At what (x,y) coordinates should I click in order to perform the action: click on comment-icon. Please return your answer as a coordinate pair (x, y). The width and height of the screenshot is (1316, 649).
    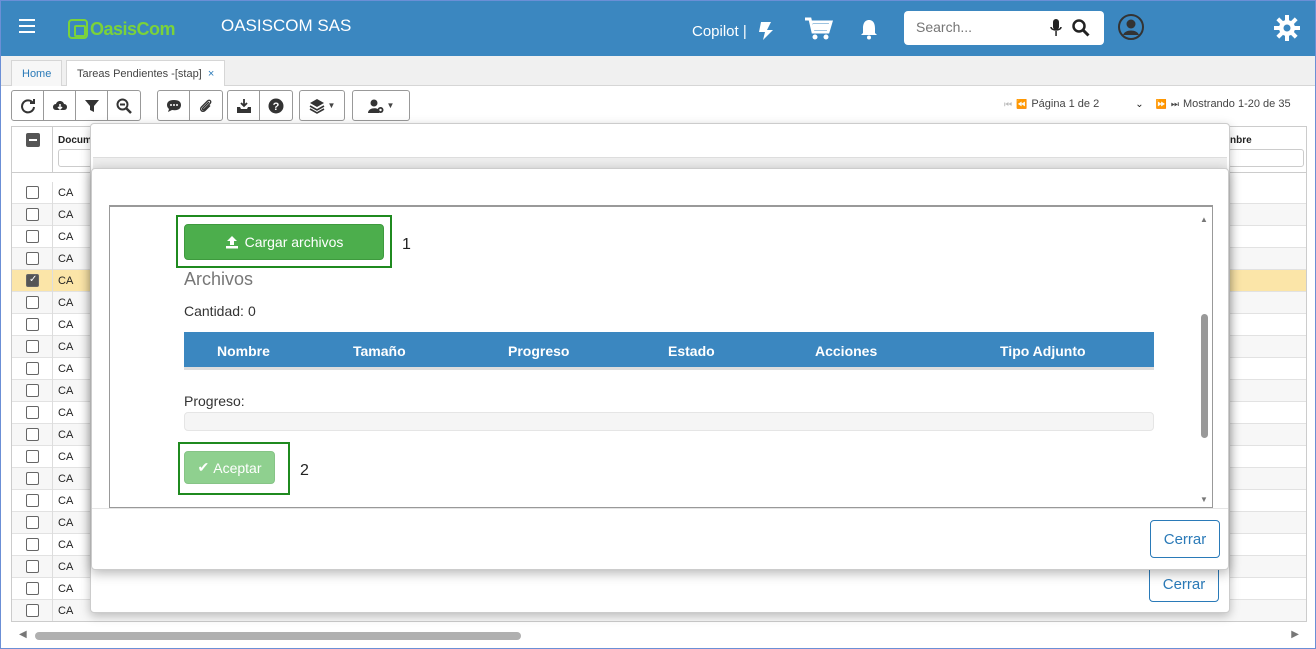
    Looking at the image, I should click on (173, 105).